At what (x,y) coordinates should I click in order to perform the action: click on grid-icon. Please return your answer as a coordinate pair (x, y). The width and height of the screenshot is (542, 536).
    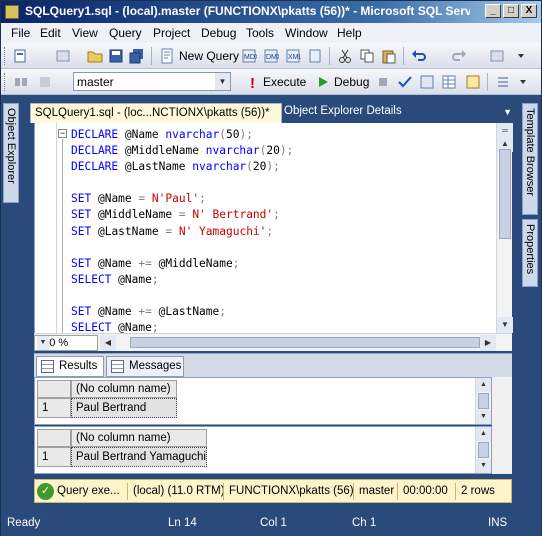
    Looking at the image, I should click on (47, 366).